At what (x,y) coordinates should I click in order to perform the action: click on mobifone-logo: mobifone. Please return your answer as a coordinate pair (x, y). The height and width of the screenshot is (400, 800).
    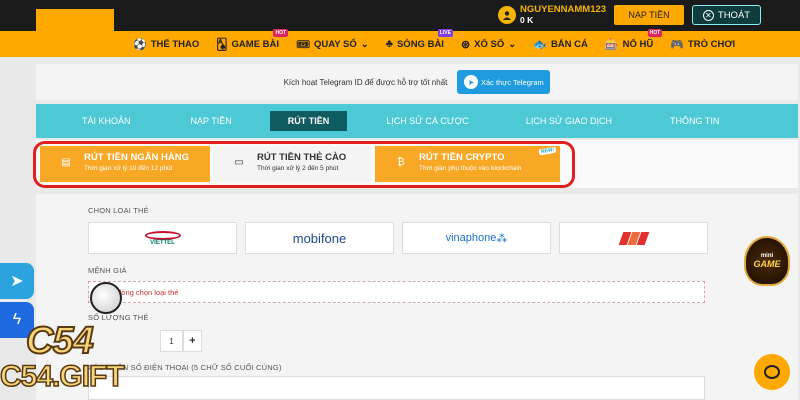
    Looking at the image, I should click on (319, 238).